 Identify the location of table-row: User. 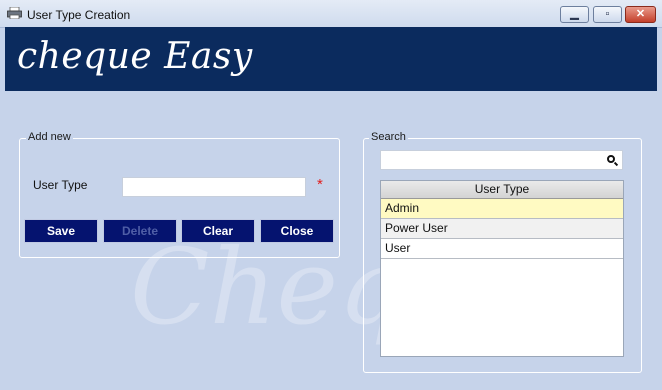
(502, 249).